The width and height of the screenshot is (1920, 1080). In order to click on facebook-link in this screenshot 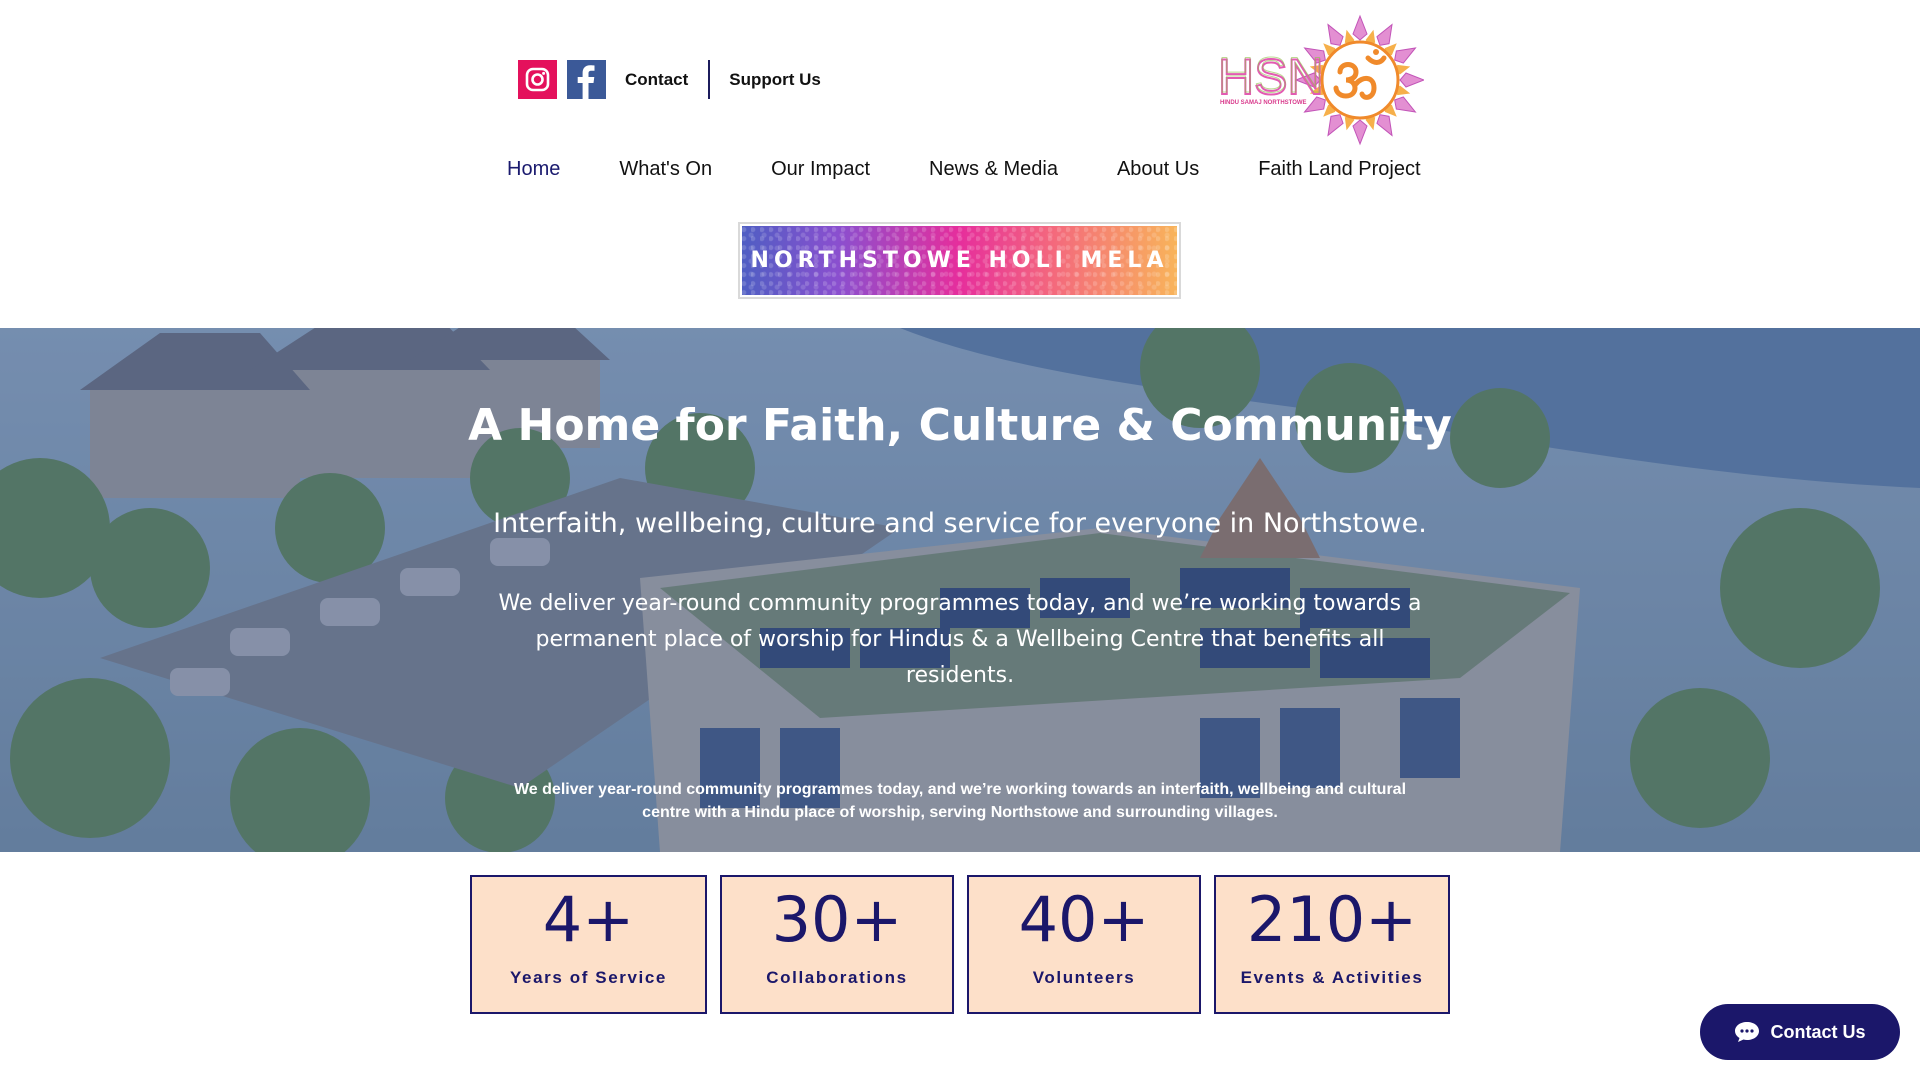, I will do `click(586, 79)`.